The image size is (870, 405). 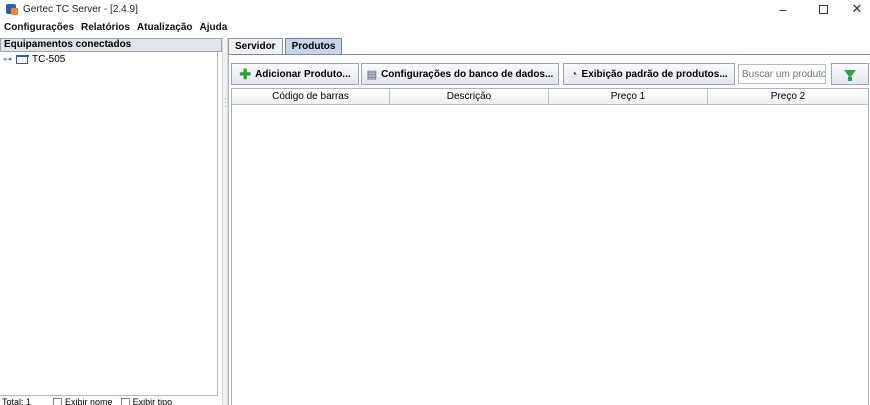 I want to click on tab-bar: Servidor Produtos, so click(x=286, y=46).